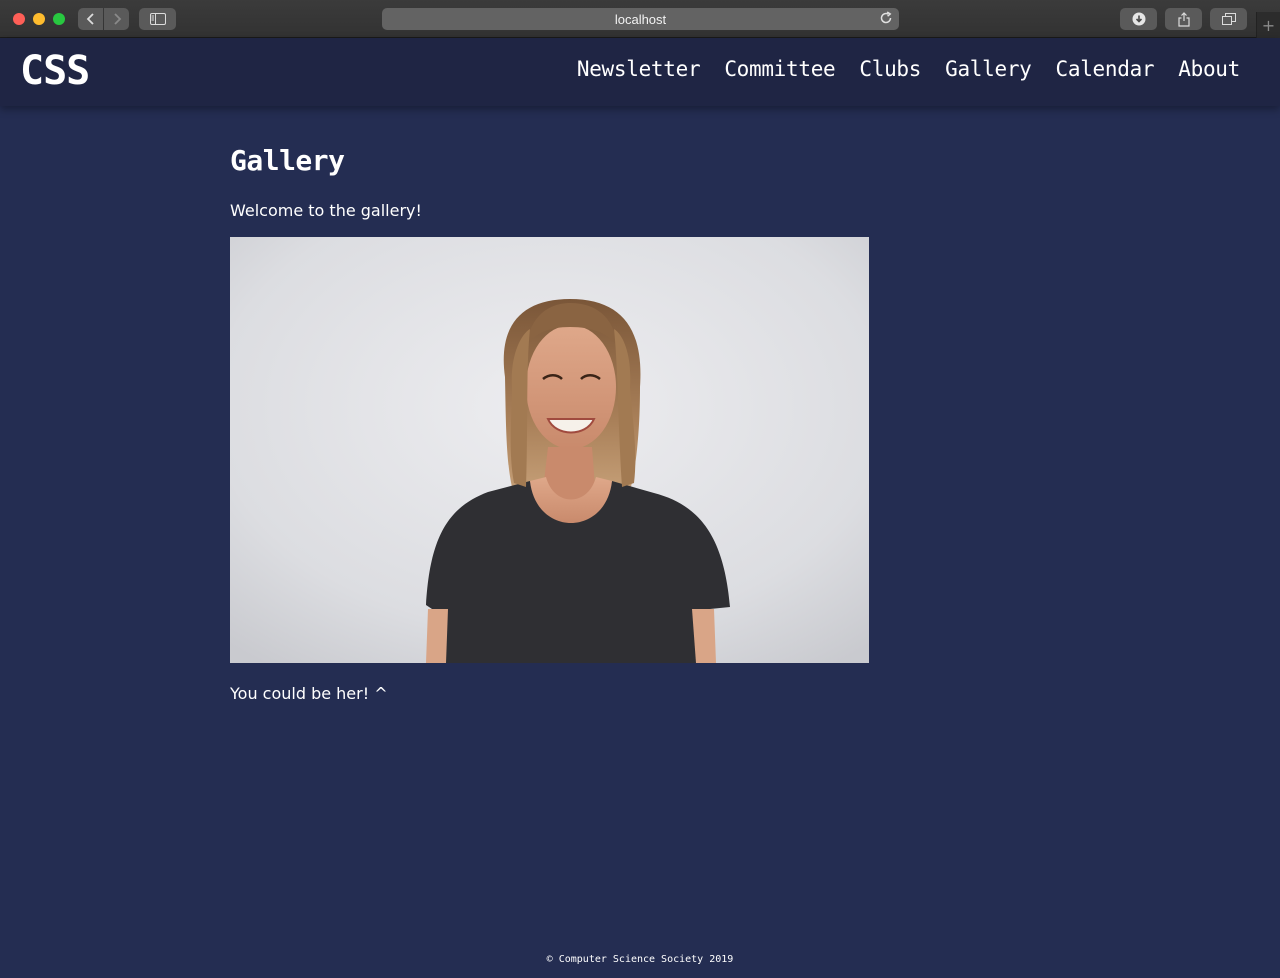 Image resolution: width=1280 pixels, height=978 pixels. What do you see at coordinates (886, 19) in the screenshot?
I see `reload-icon` at bounding box center [886, 19].